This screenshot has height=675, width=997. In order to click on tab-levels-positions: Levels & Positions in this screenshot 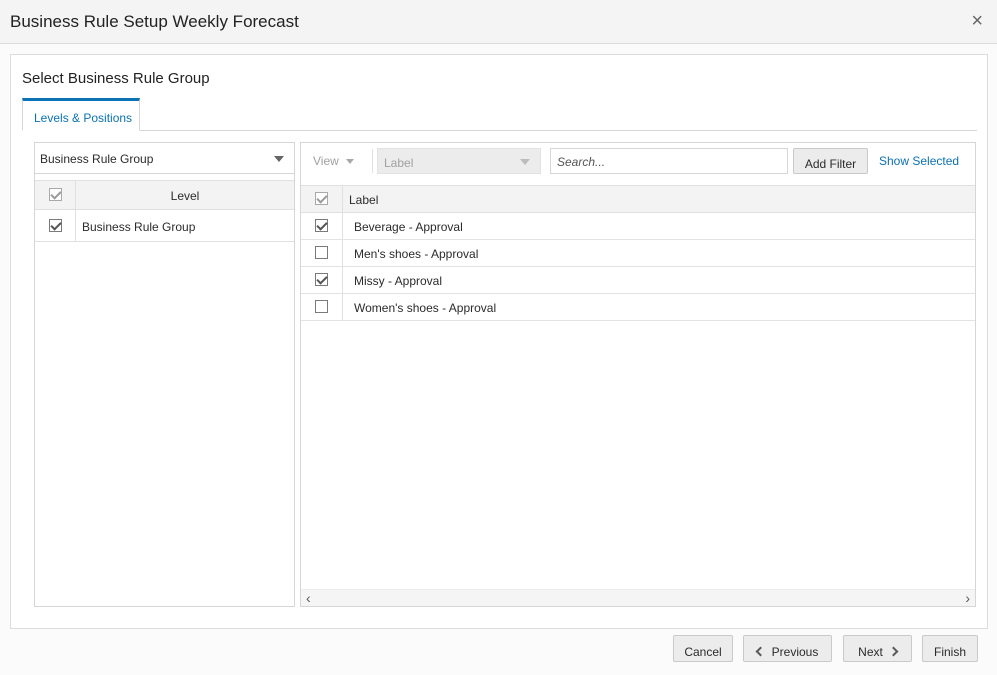, I will do `click(81, 114)`.